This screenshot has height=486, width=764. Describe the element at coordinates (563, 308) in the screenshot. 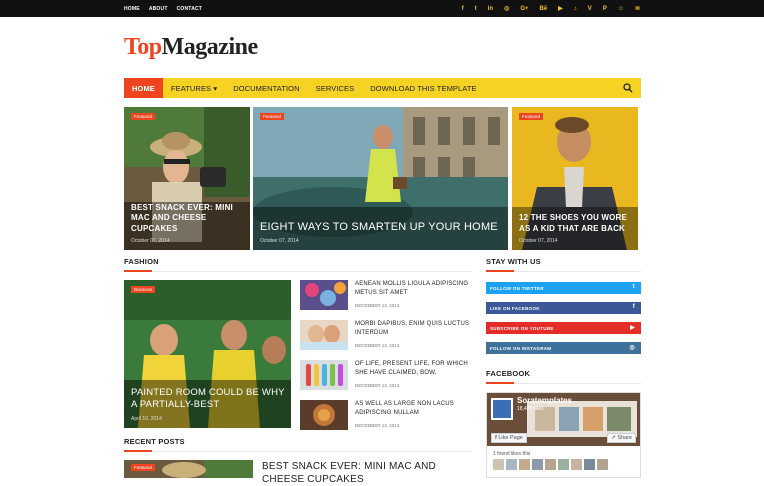

I see `like-facebook-button: LIKE ON FACEBOOK f` at that location.